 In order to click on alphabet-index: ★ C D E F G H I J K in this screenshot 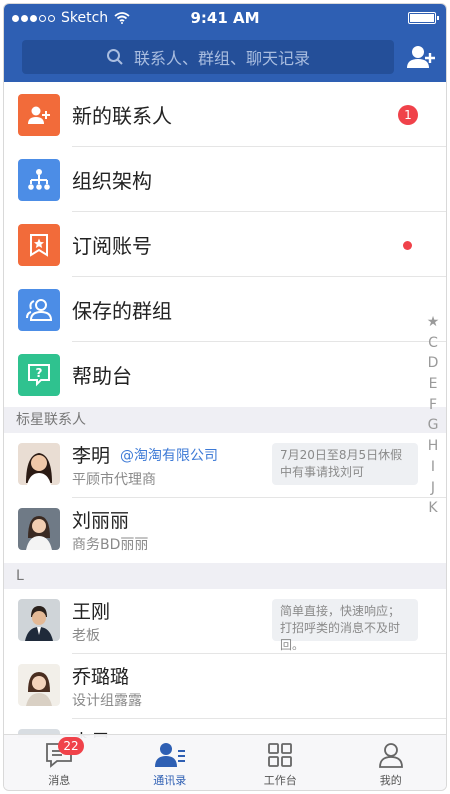, I will do `click(433, 415)`.